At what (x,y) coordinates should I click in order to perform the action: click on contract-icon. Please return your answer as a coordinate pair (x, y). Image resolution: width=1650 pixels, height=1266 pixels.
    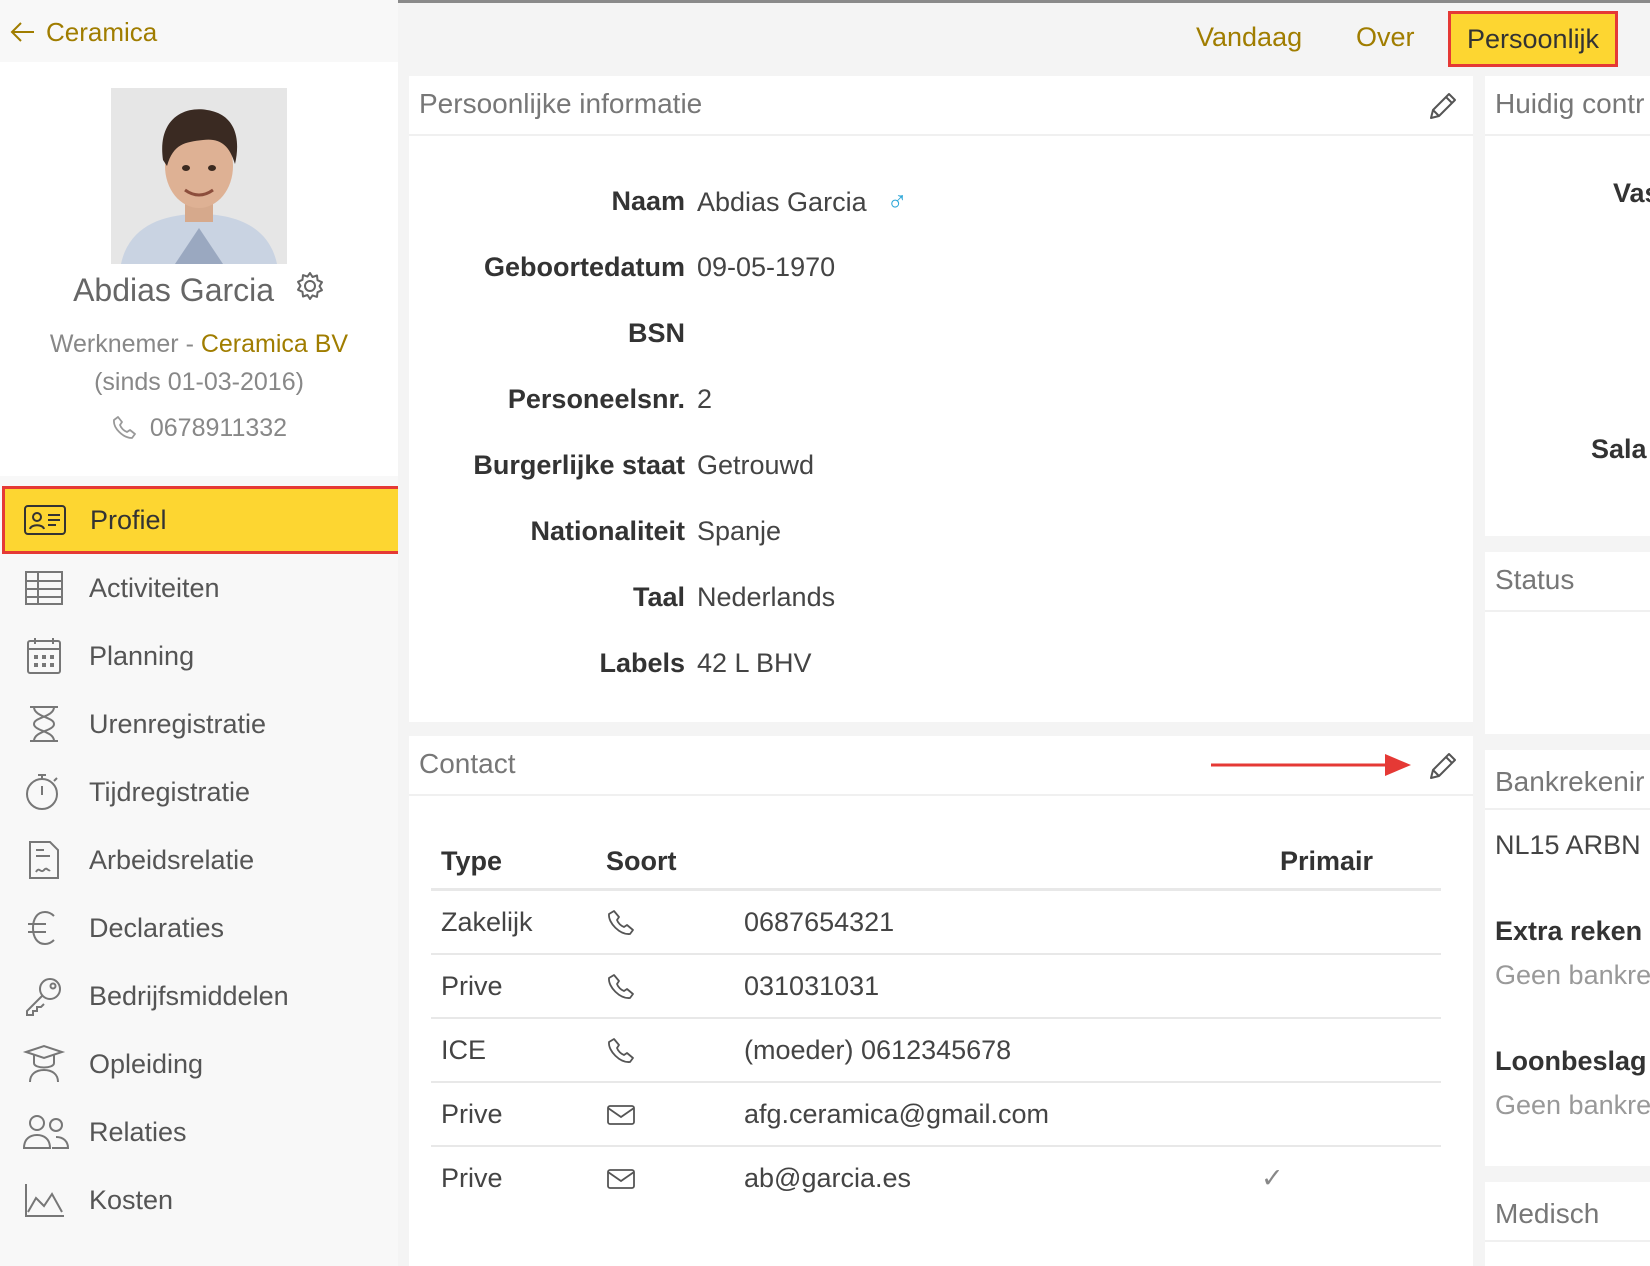
    Looking at the image, I should click on (44, 860).